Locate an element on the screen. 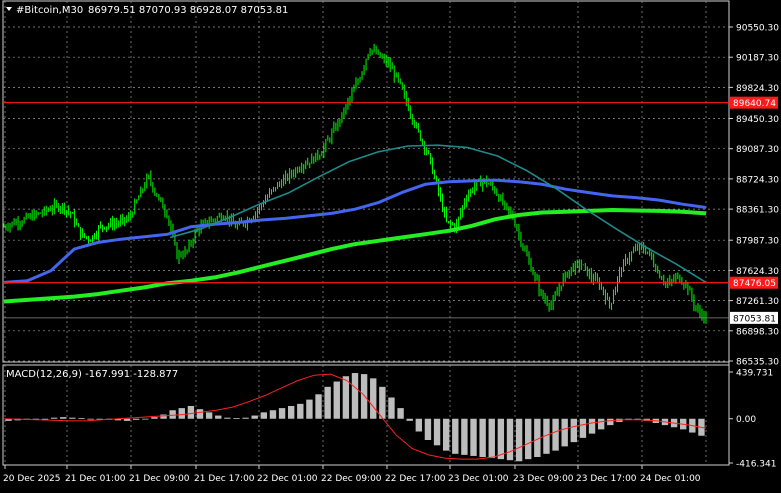  y-tick-label: 87987.30 is located at coordinates (757, 242).